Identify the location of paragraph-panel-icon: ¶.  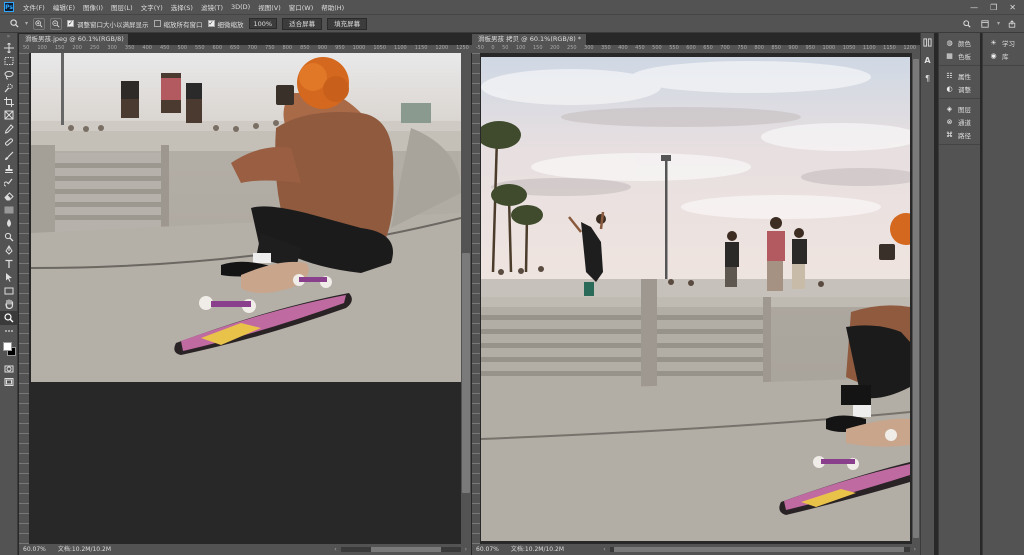
(927, 78).